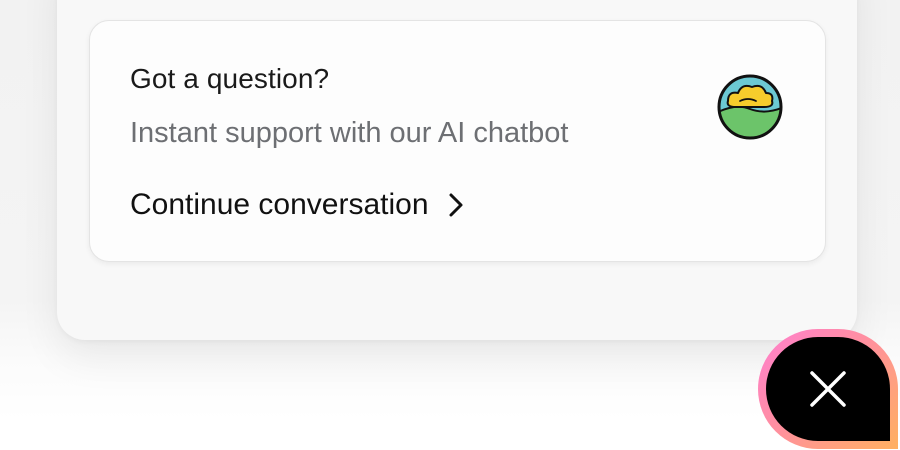 The height and width of the screenshot is (450, 900). I want to click on chevron-right-icon, so click(456, 205).